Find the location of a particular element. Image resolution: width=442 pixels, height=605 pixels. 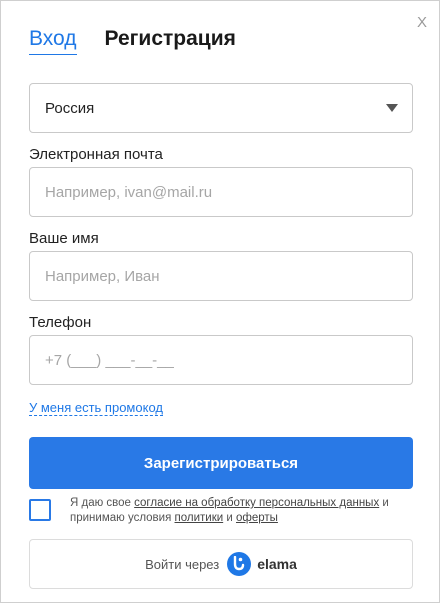

policy-link: политики is located at coordinates (199, 518).